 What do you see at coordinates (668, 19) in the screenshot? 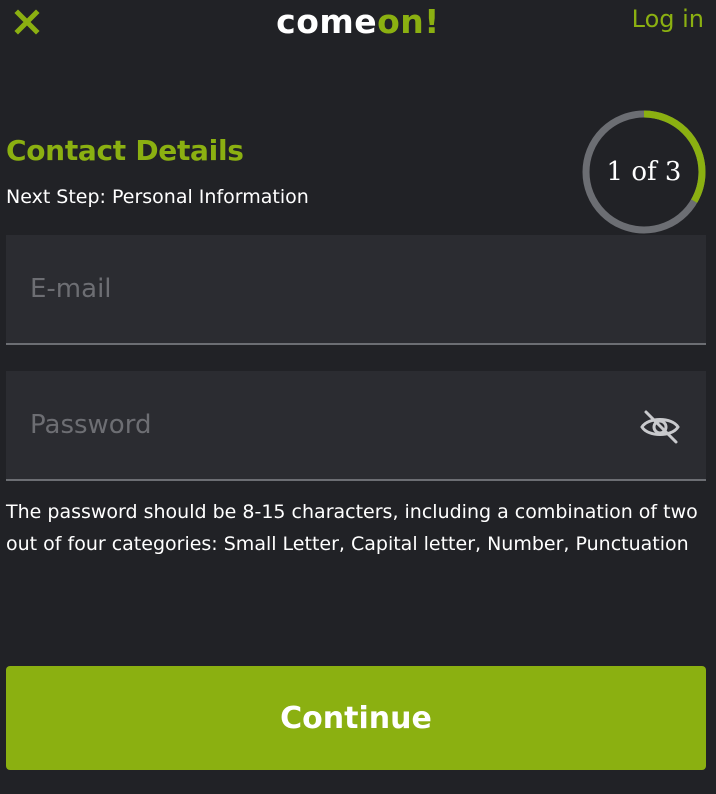
I see `login-link: Log in` at bounding box center [668, 19].